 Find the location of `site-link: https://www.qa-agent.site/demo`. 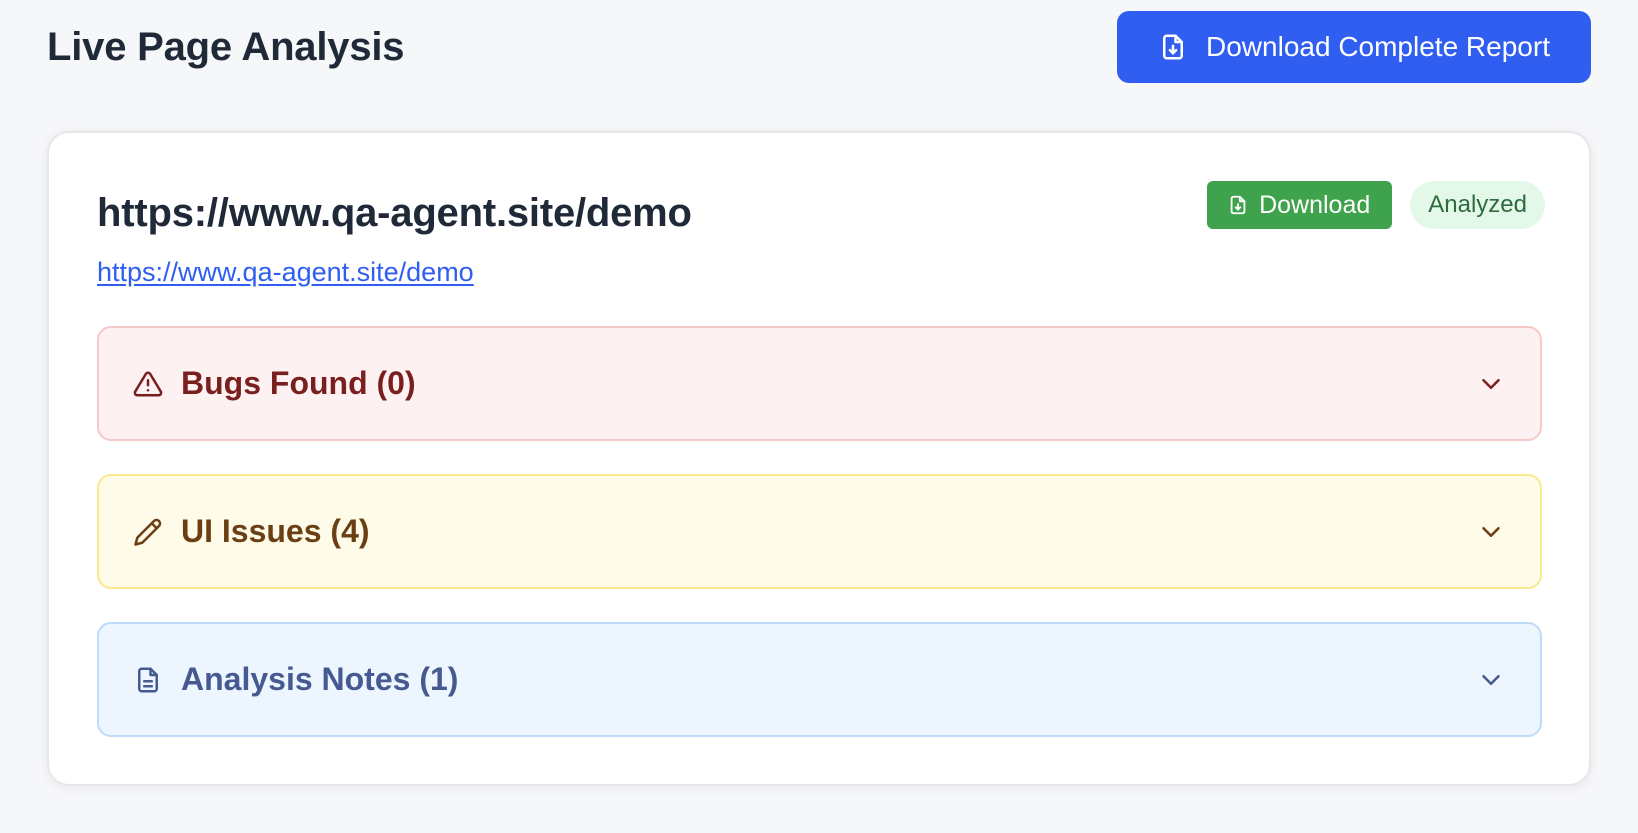

site-link: https://www.qa-agent.site/demo is located at coordinates (285, 272).